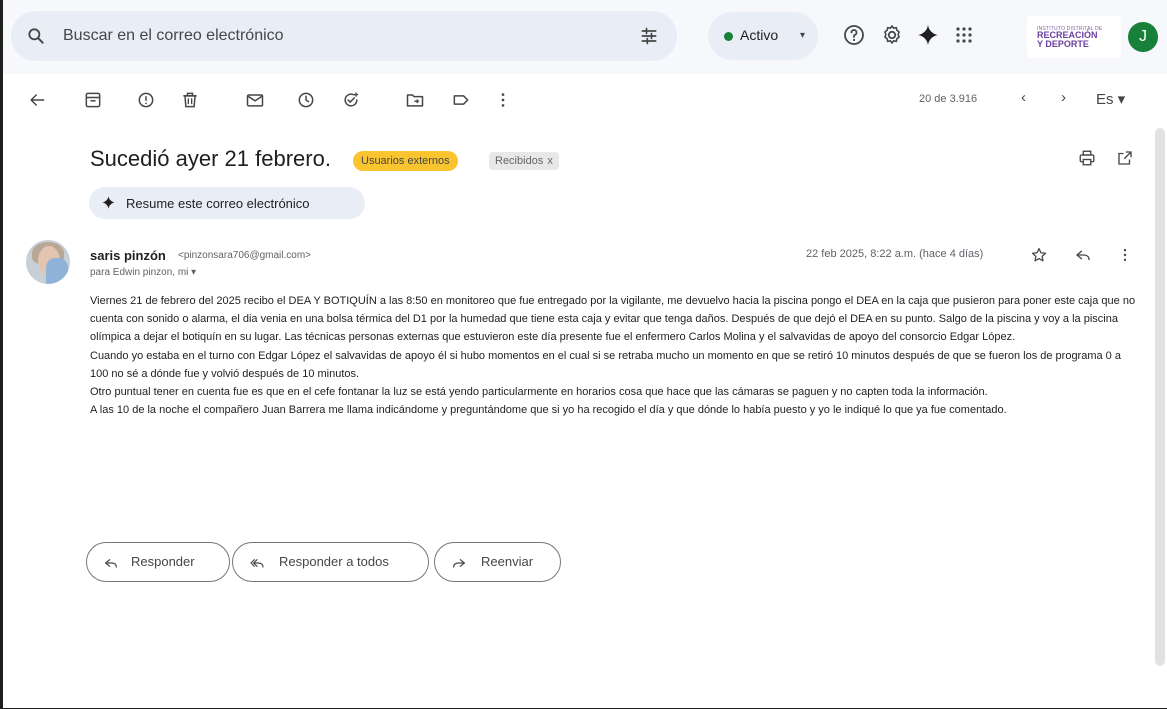 This screenshot has height=709, width=1167. I want to click on status-label: Activo, so click(759, 35).